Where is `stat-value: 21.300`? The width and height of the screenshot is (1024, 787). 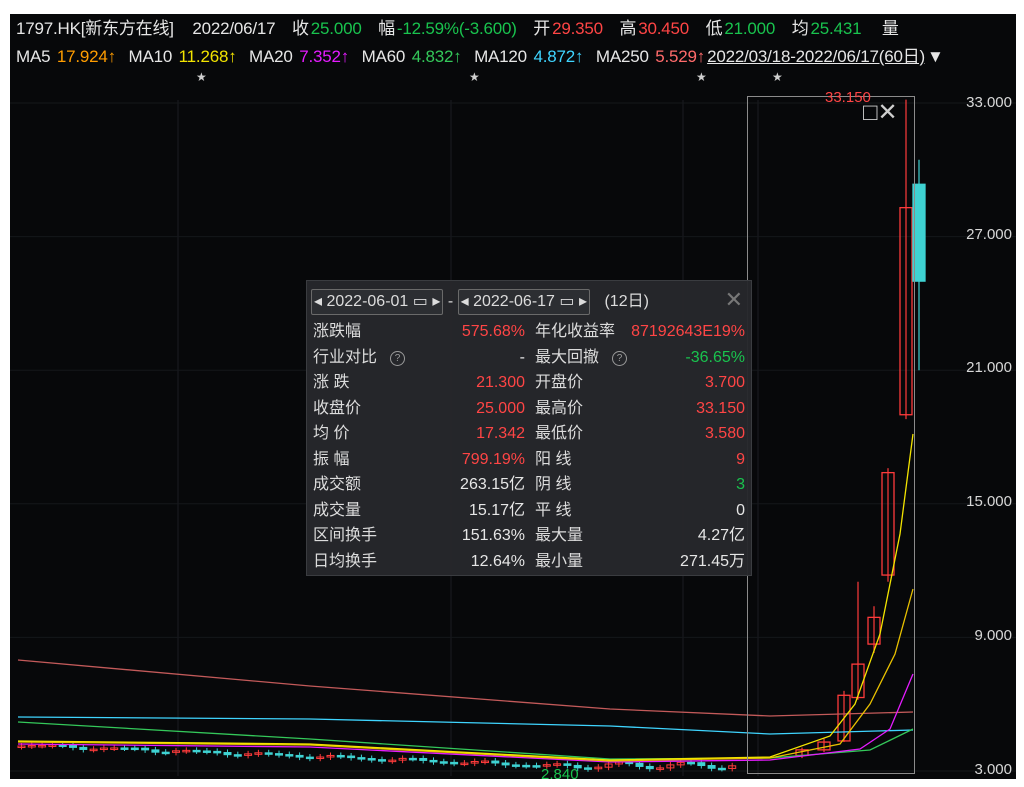 stat-value: 21.300 is located at coordinates (500, 382).